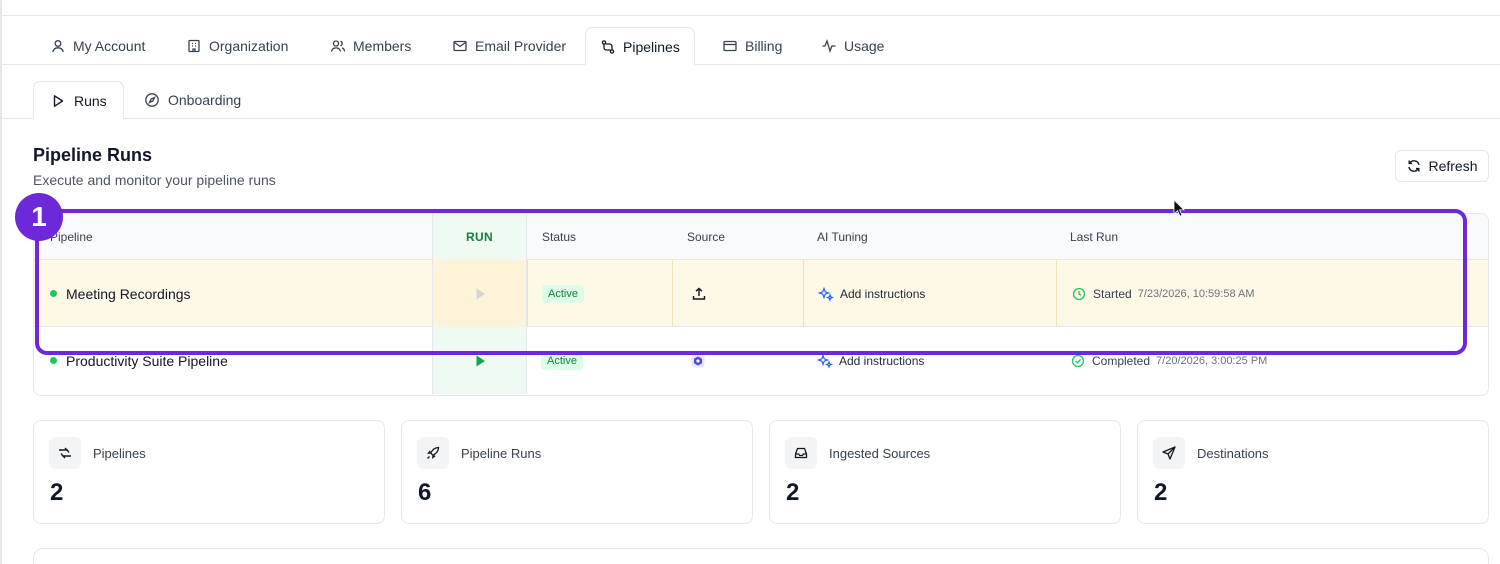 The width and height of the screenshot is (1500, 564). I want to click on tab-label: Members, so click(382, 46).